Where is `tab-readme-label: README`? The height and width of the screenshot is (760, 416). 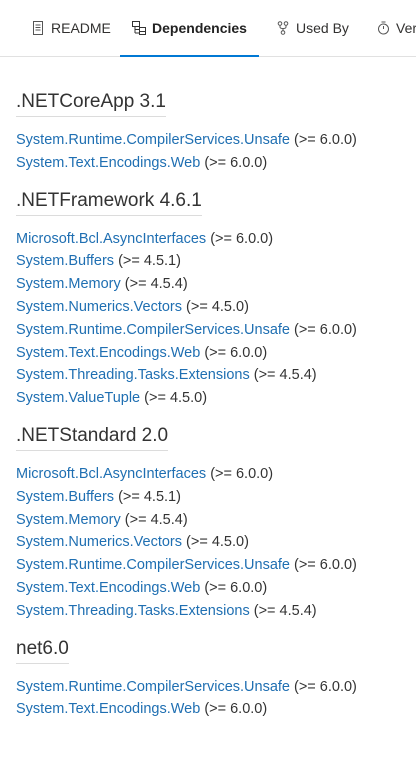
tab-readme-label: README is located at coordinates (81, 28).